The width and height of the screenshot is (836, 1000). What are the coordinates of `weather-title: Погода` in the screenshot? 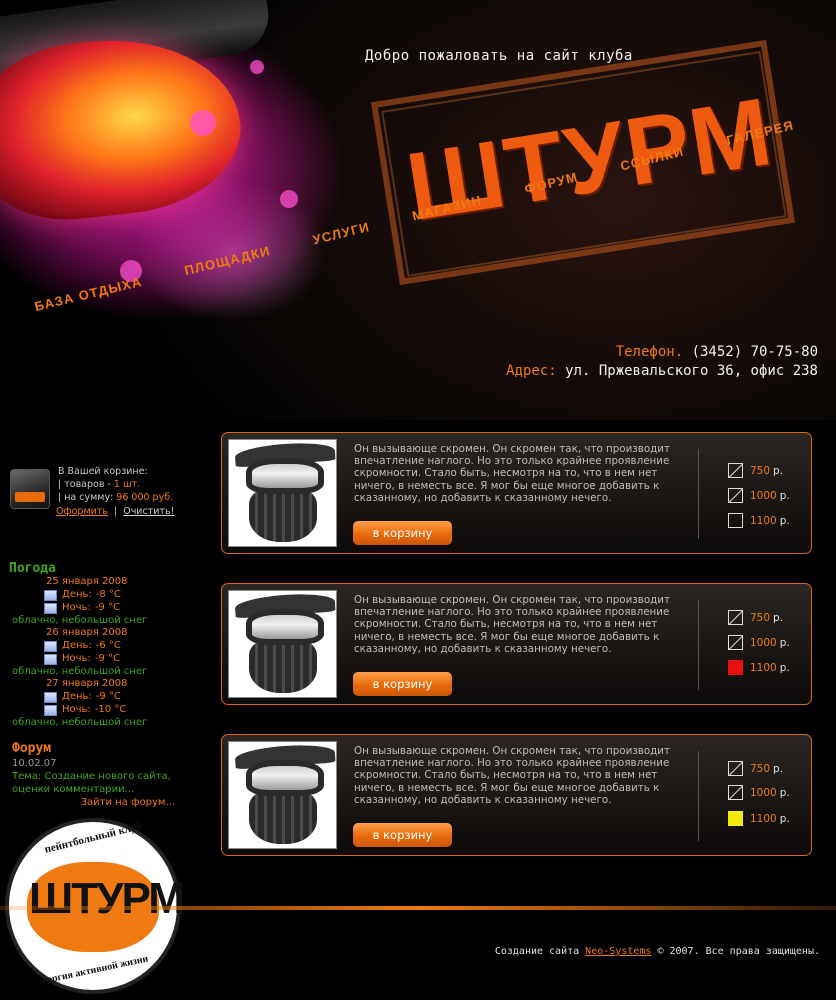 It's located at (32, 568).